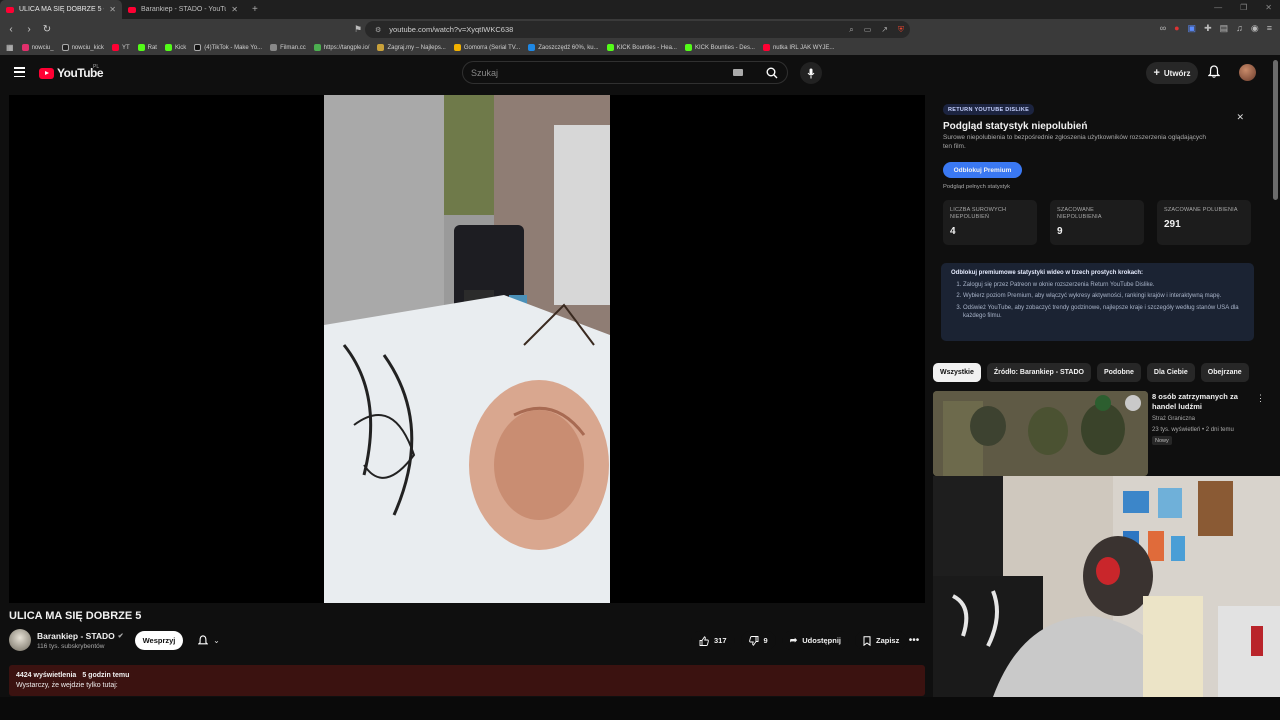 The height and width of the screenshot is (720, 1280). I want to click on dislike-button: 9, so click(758, 640).